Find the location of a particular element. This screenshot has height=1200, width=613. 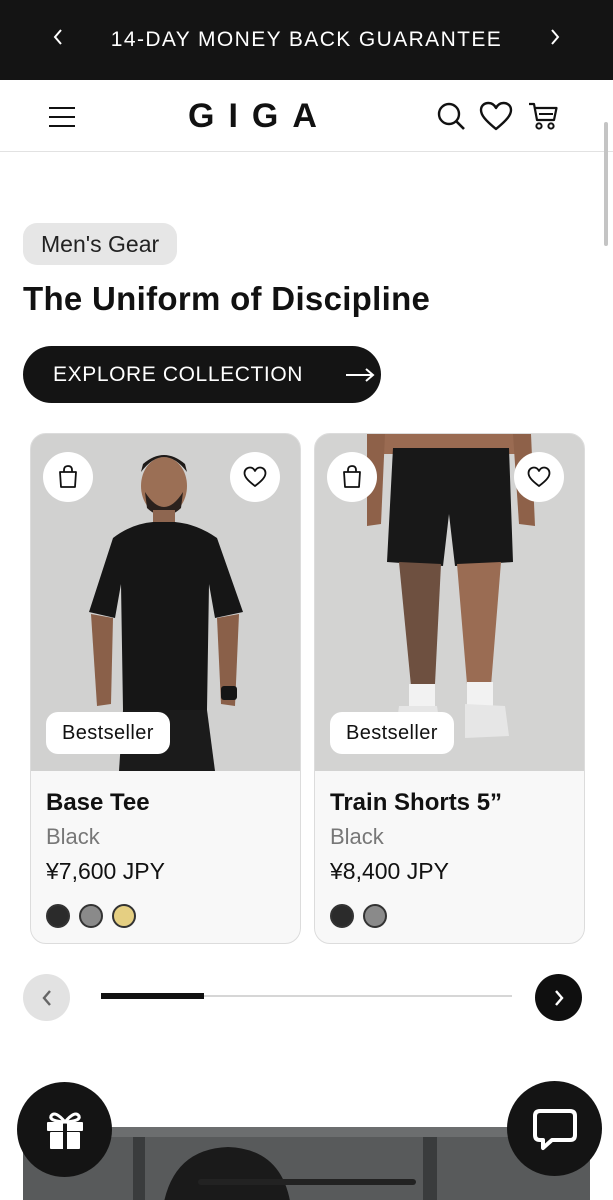

site-header: GIGA is located at coordinates (306, 116).